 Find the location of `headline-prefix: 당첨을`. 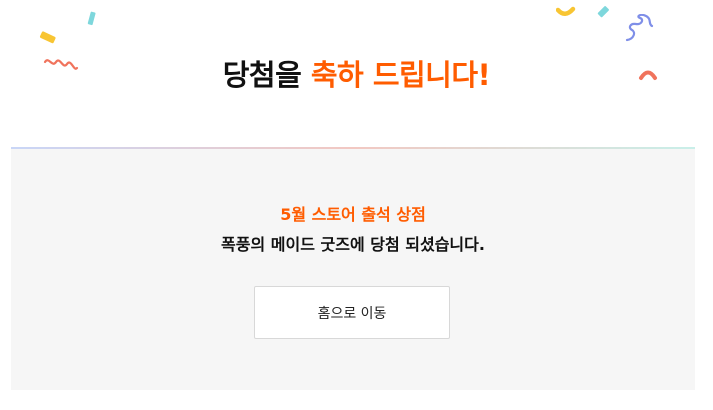

headline-prefix: 당첨을 is located at coordinates (266, 75).